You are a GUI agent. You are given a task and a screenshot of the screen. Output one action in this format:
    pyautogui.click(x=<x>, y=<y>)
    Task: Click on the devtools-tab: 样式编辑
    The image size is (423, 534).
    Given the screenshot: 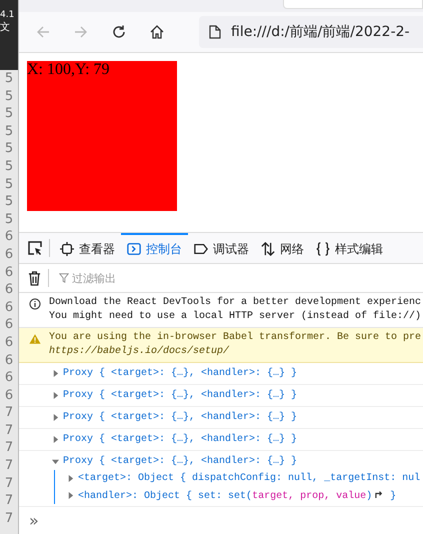 What is the action you would take?
    pyautogui.click(x=349, y=248)
    